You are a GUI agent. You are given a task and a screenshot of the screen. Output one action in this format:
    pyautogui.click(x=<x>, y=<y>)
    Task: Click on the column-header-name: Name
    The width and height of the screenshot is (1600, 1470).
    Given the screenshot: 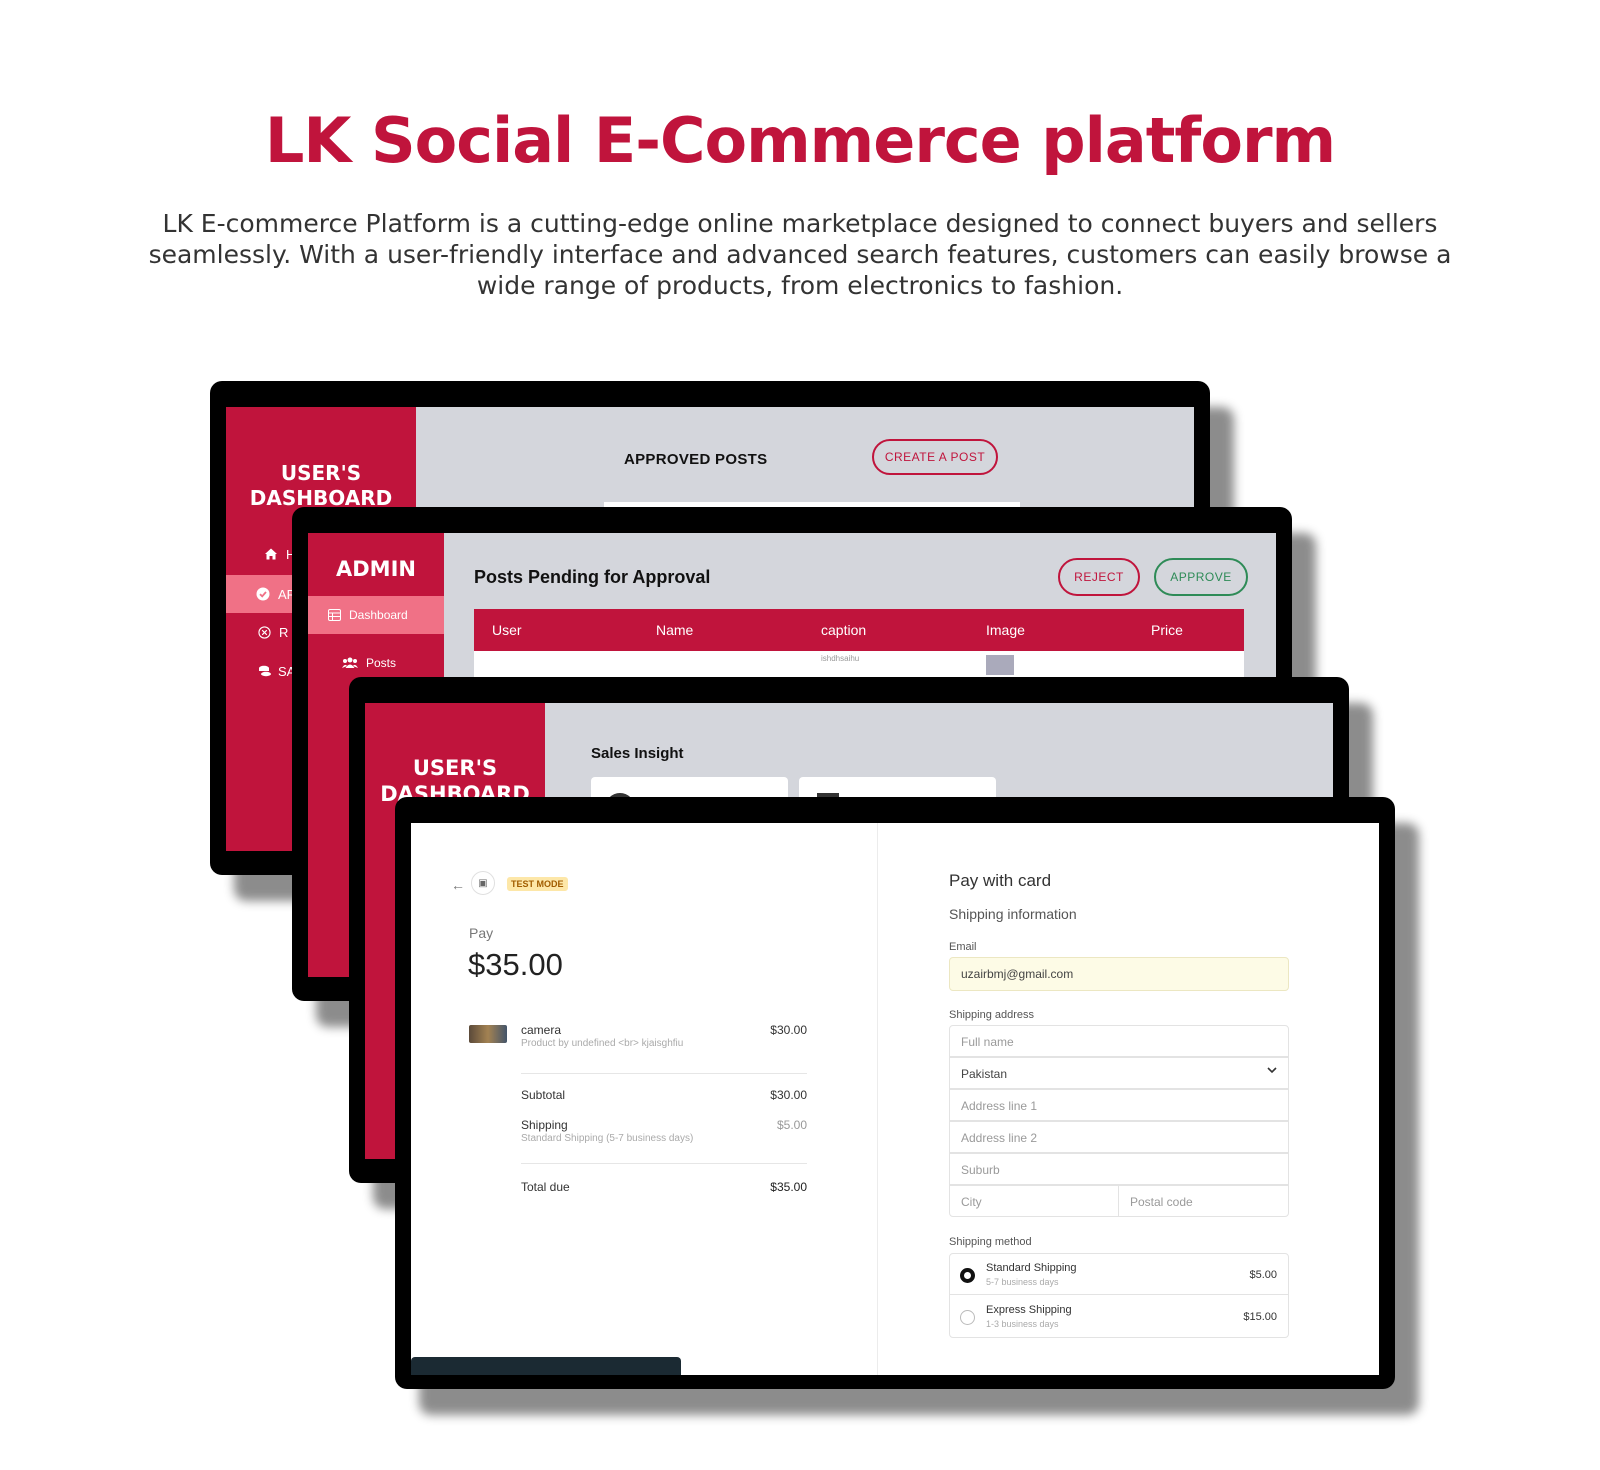 What is the action you would take?
    pyautogui.click(x=675, y=630)
    